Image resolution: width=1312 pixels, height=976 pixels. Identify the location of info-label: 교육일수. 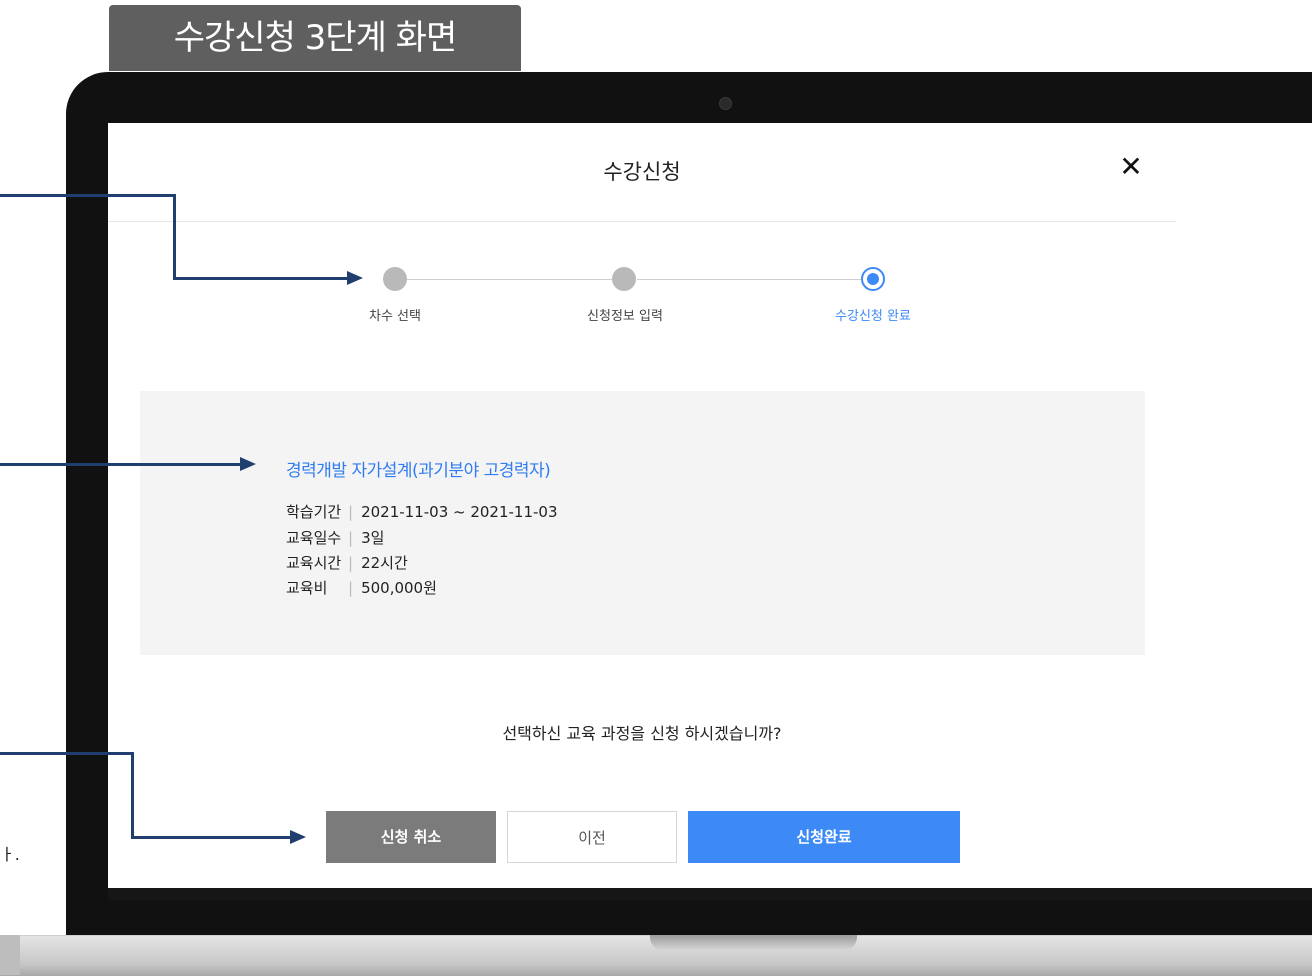
(314, 538).